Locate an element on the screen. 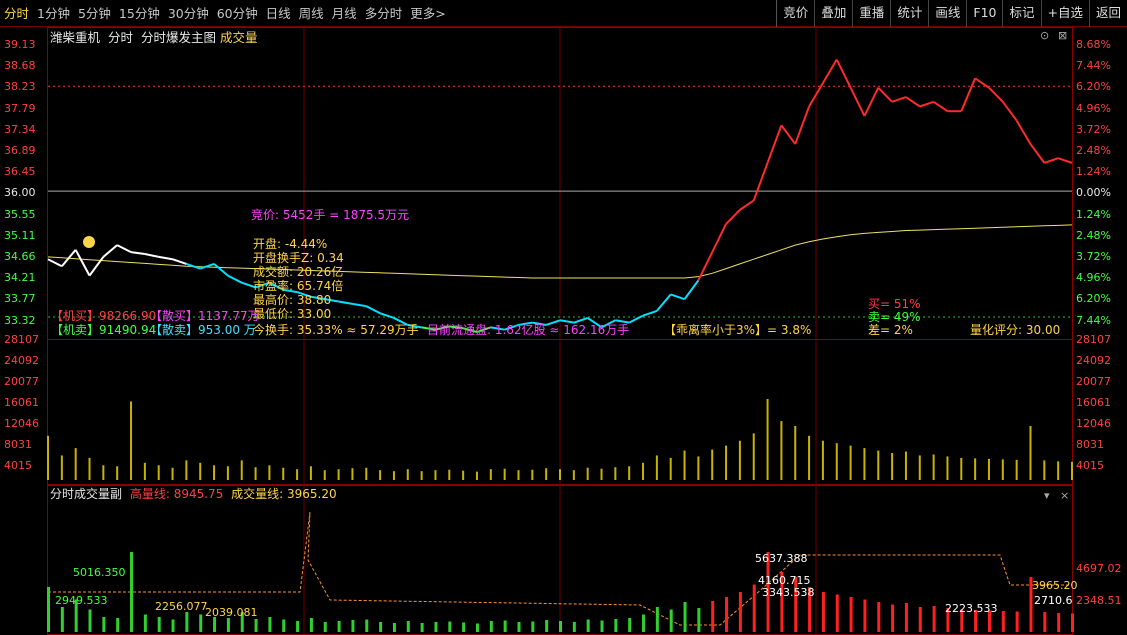  pct-tick: 6.20% is located at coordinates (1093, 299).